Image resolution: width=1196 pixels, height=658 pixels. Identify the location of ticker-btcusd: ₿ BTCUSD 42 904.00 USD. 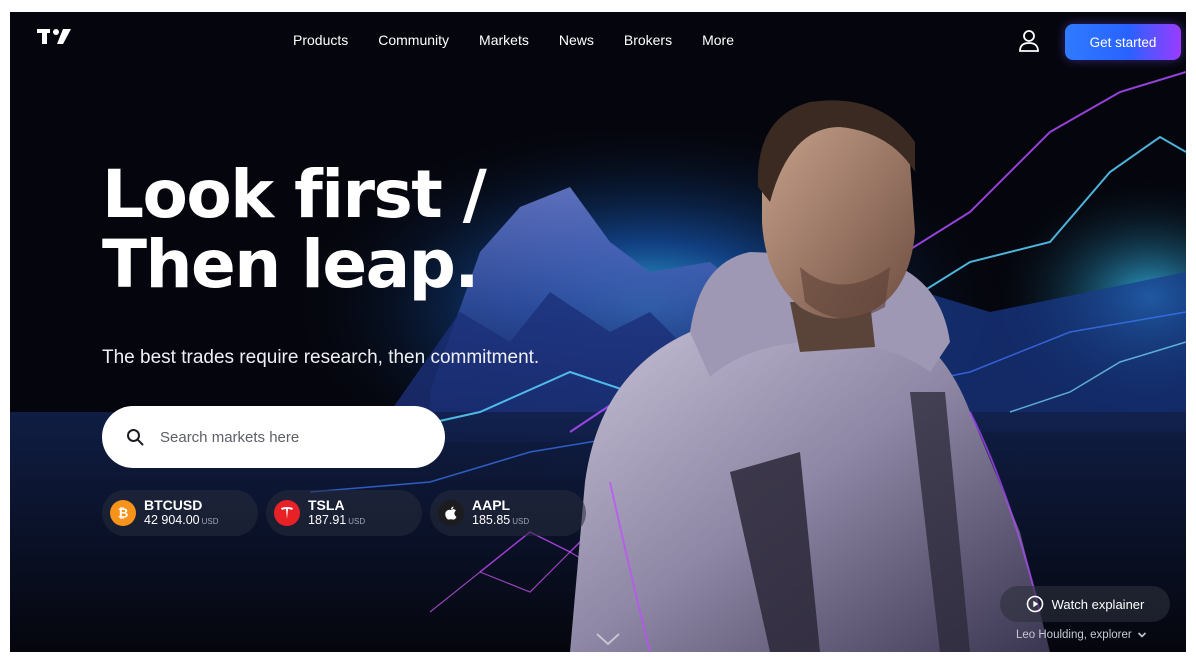
(180, 513).